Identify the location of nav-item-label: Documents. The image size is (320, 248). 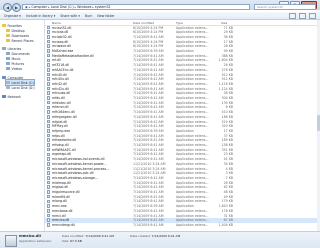
(20, 53).